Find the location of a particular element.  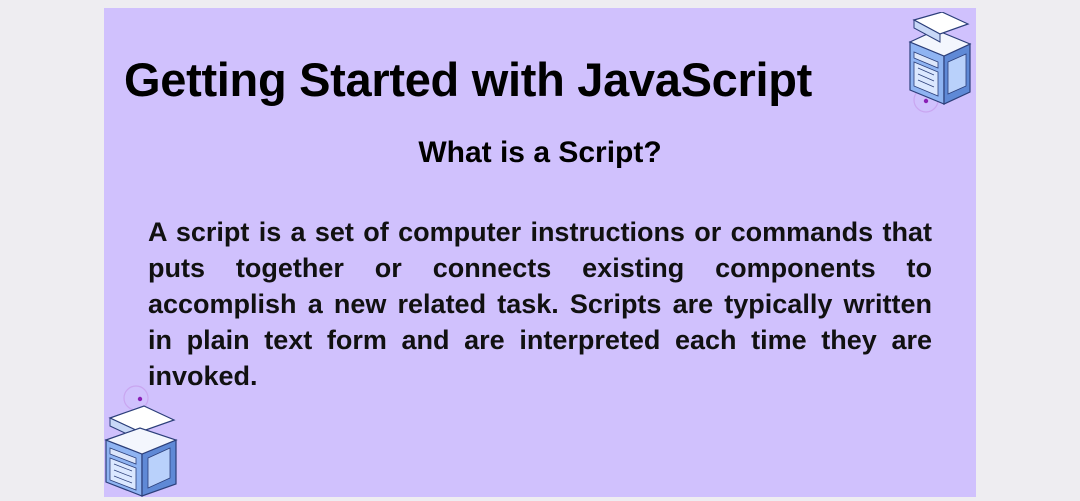

slide-title: Getting Started with JavaScript is located at coordinates (468, 79).